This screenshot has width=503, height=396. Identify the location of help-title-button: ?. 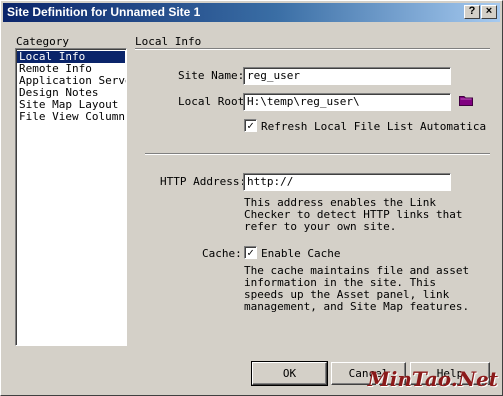
(472, 12).